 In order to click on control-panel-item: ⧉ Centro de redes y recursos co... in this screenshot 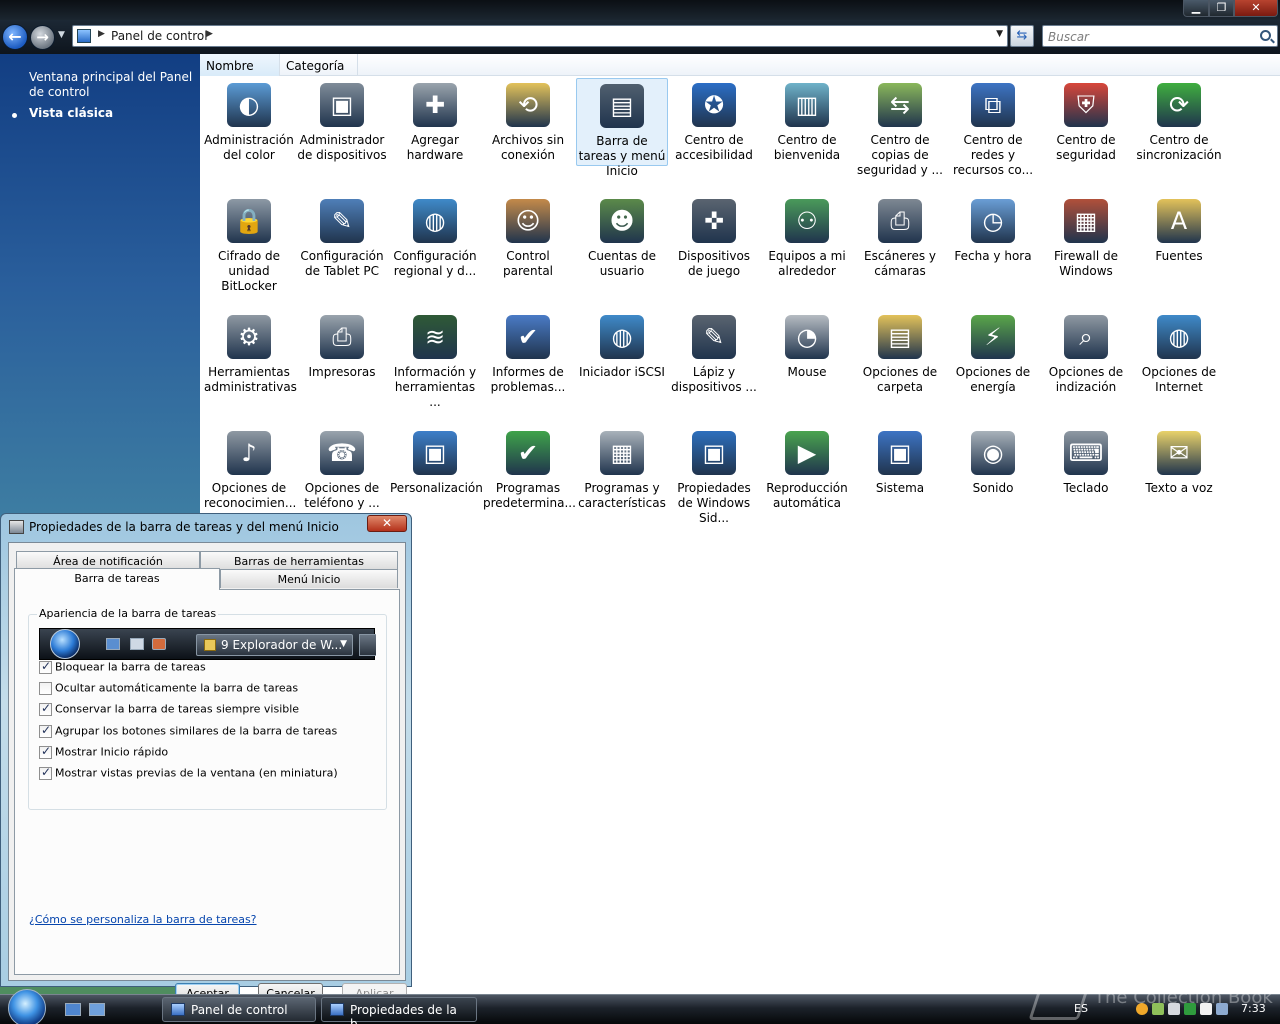, I will do `click(993, 127)`.